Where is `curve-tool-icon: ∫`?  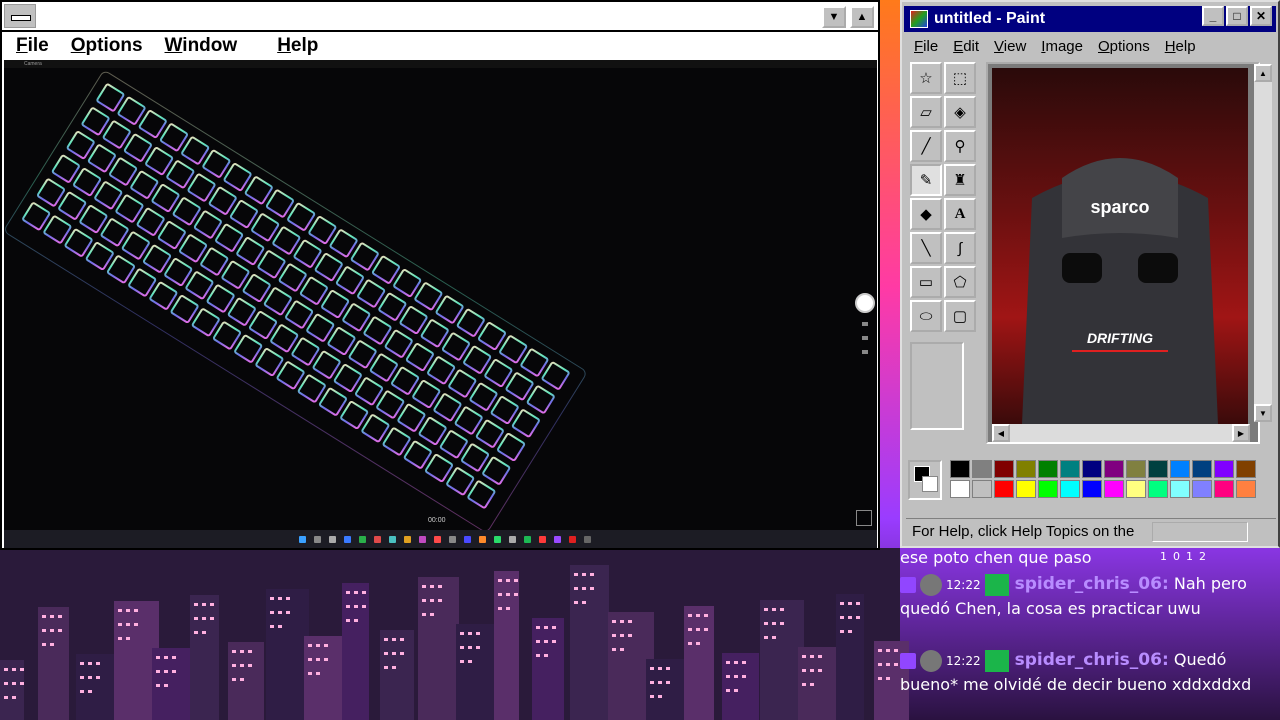 curve-tool-icon: ∫ is located at coordinates (960, 248).